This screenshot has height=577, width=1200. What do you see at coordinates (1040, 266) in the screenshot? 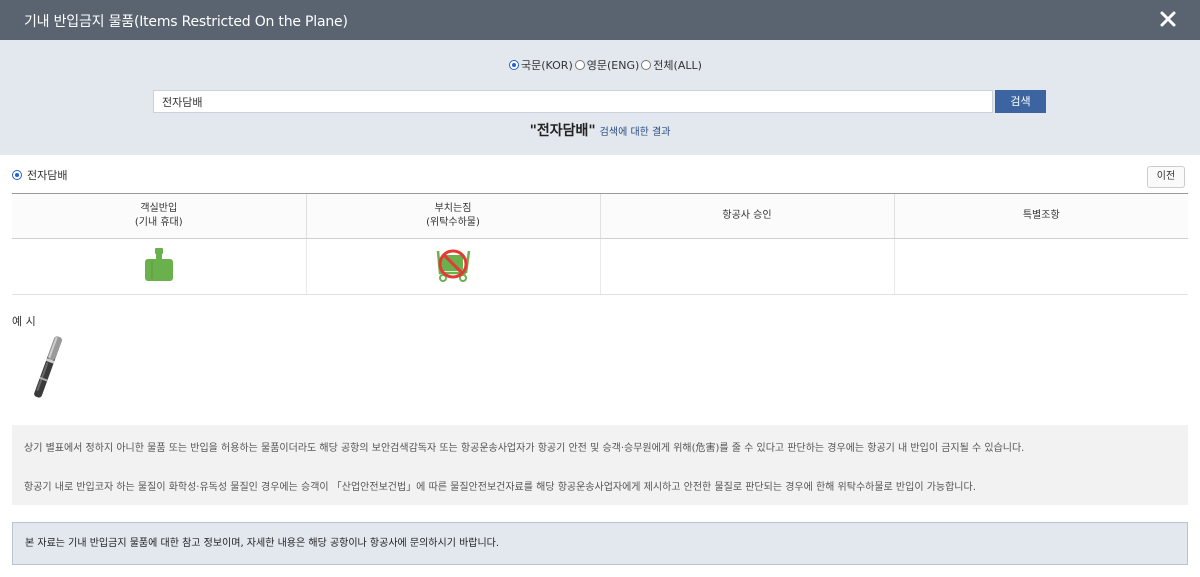
I see `cell-special-provision` at bounding box center [1040, 266].